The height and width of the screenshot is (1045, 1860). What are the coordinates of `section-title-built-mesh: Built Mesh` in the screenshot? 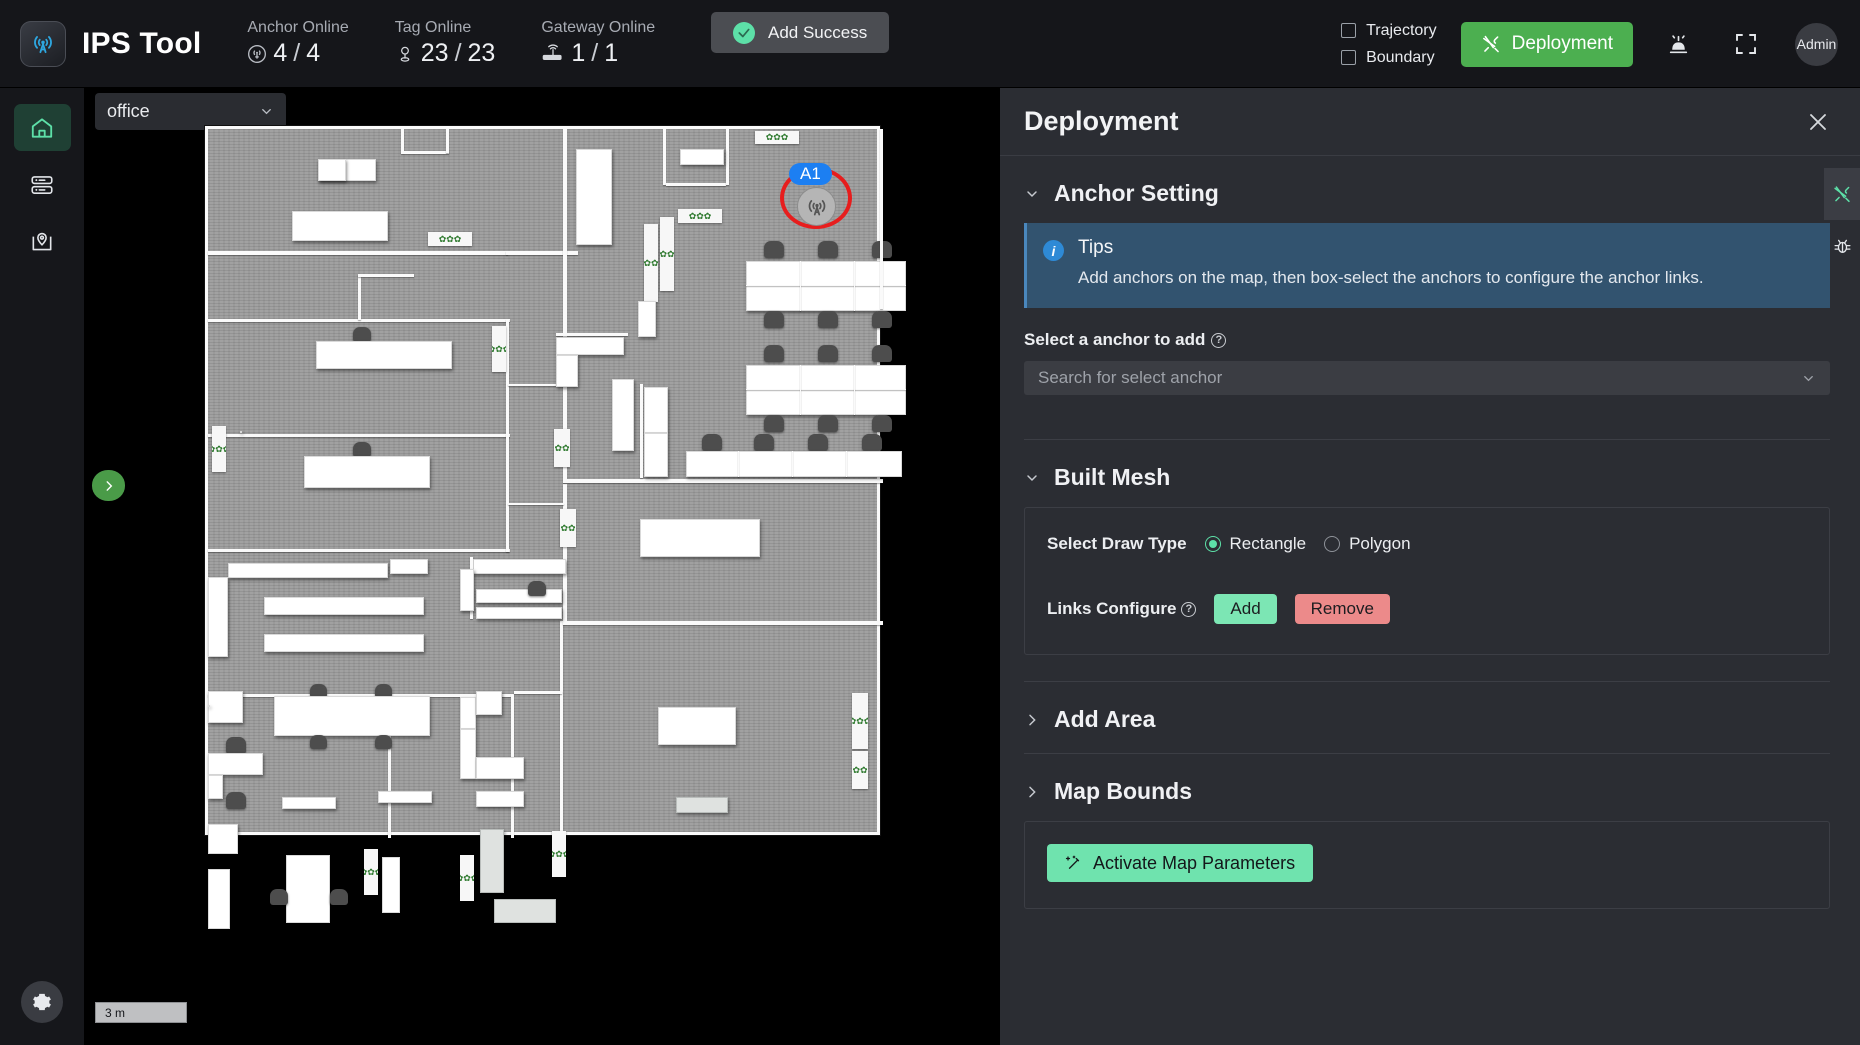 It's located at (1112, 477).